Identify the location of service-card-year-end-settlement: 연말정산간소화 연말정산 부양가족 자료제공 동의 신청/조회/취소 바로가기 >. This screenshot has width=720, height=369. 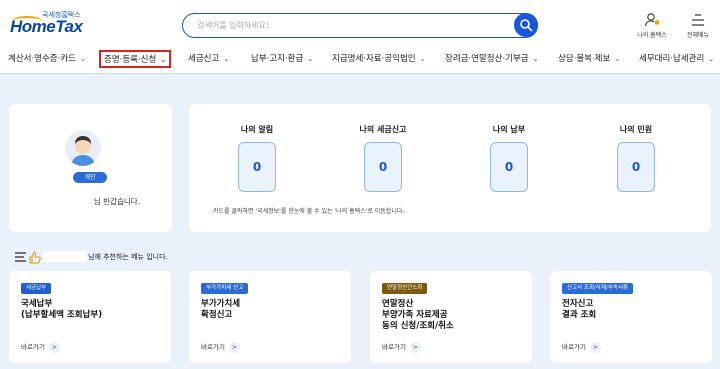
(451, 317).